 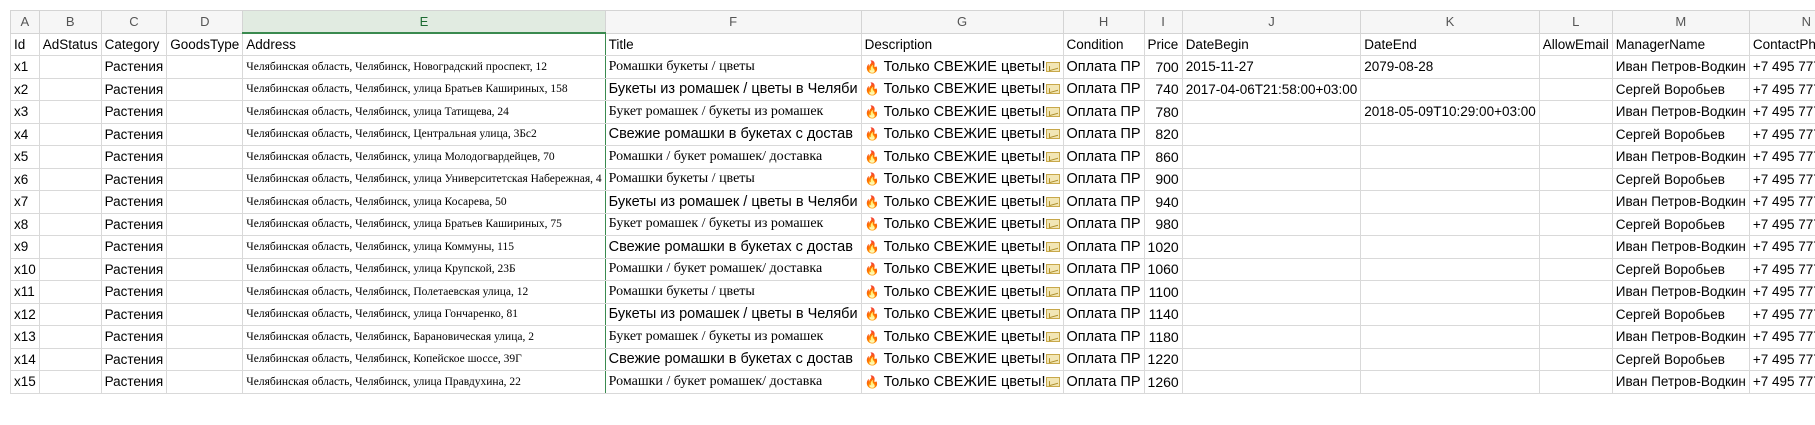 I want to click on column-header-m: M, so click(x=1680, y=22).